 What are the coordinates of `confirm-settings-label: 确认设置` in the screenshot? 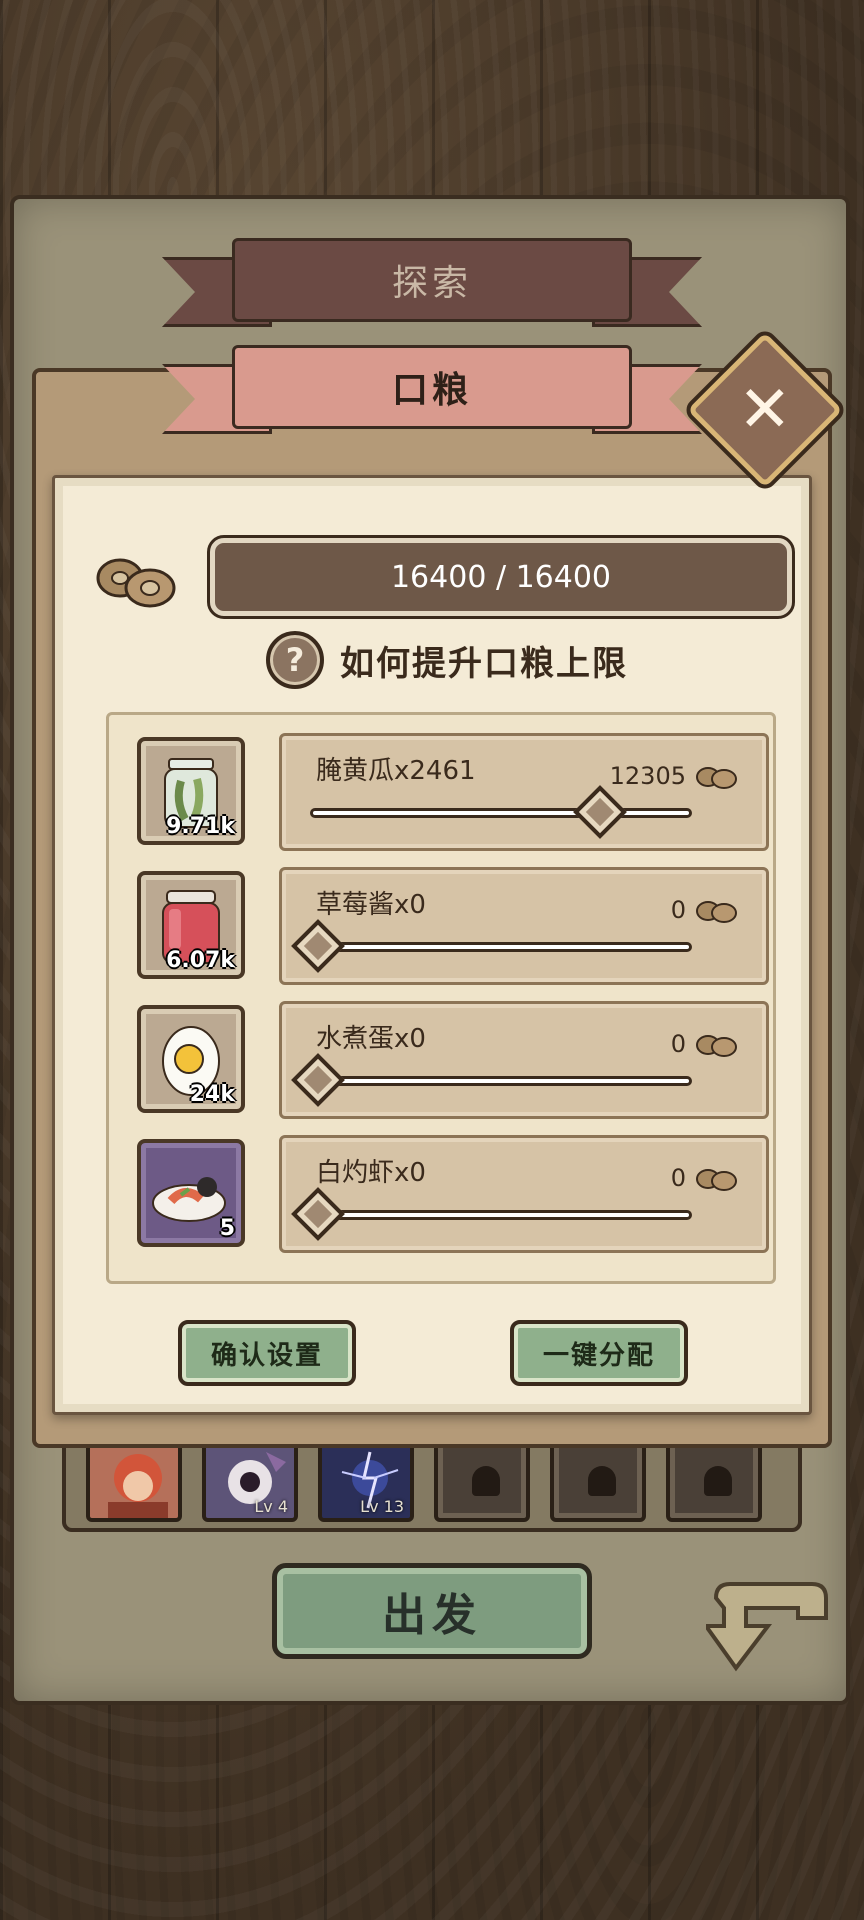 It's located at (266, 1355).